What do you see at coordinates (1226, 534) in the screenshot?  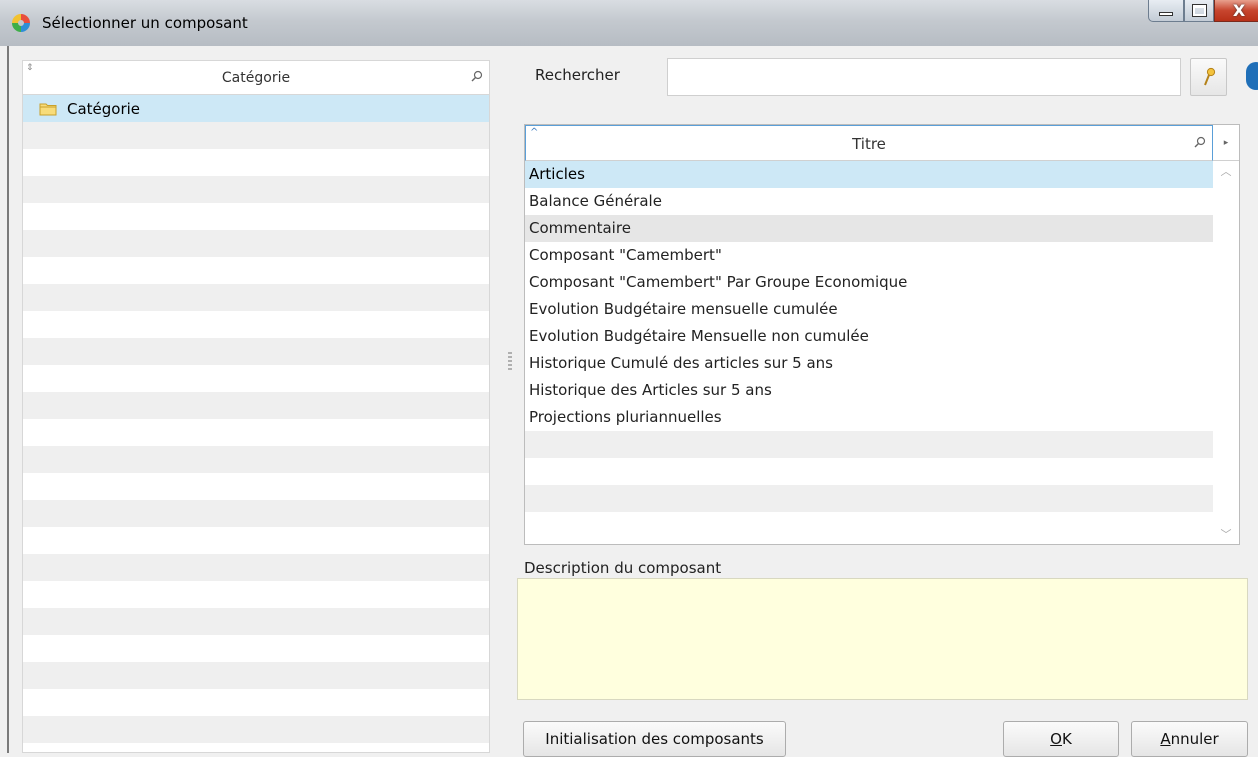 I see `scroll-down-icon: ﹀` at bounding box center [1226, 534].